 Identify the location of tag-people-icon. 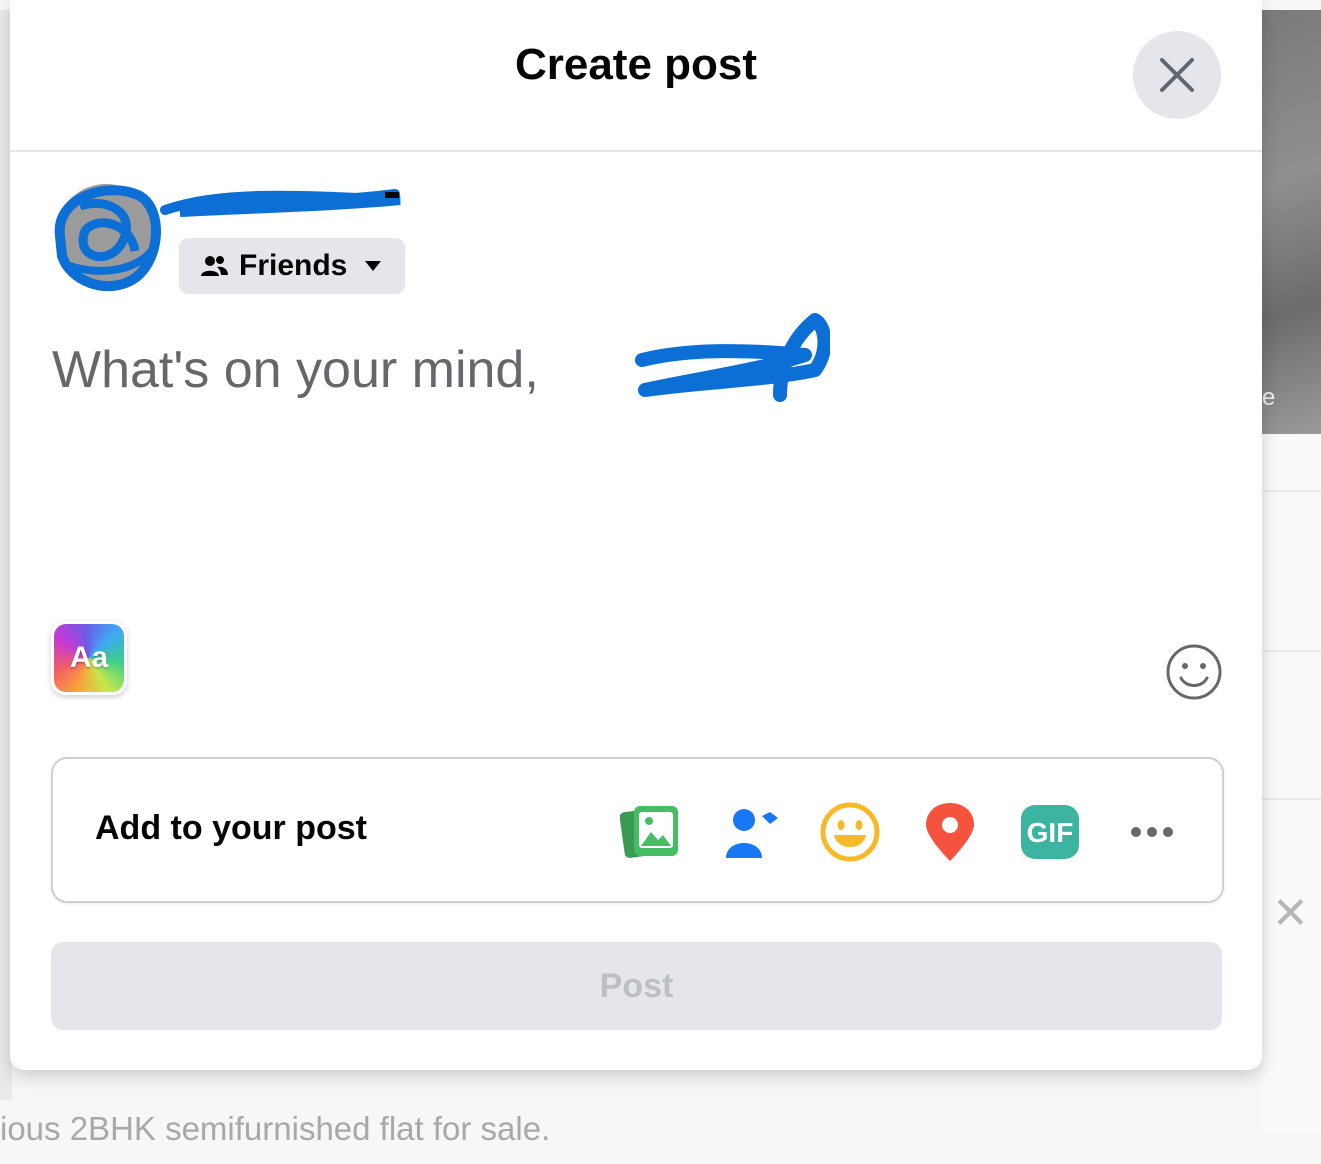
(752, 833).